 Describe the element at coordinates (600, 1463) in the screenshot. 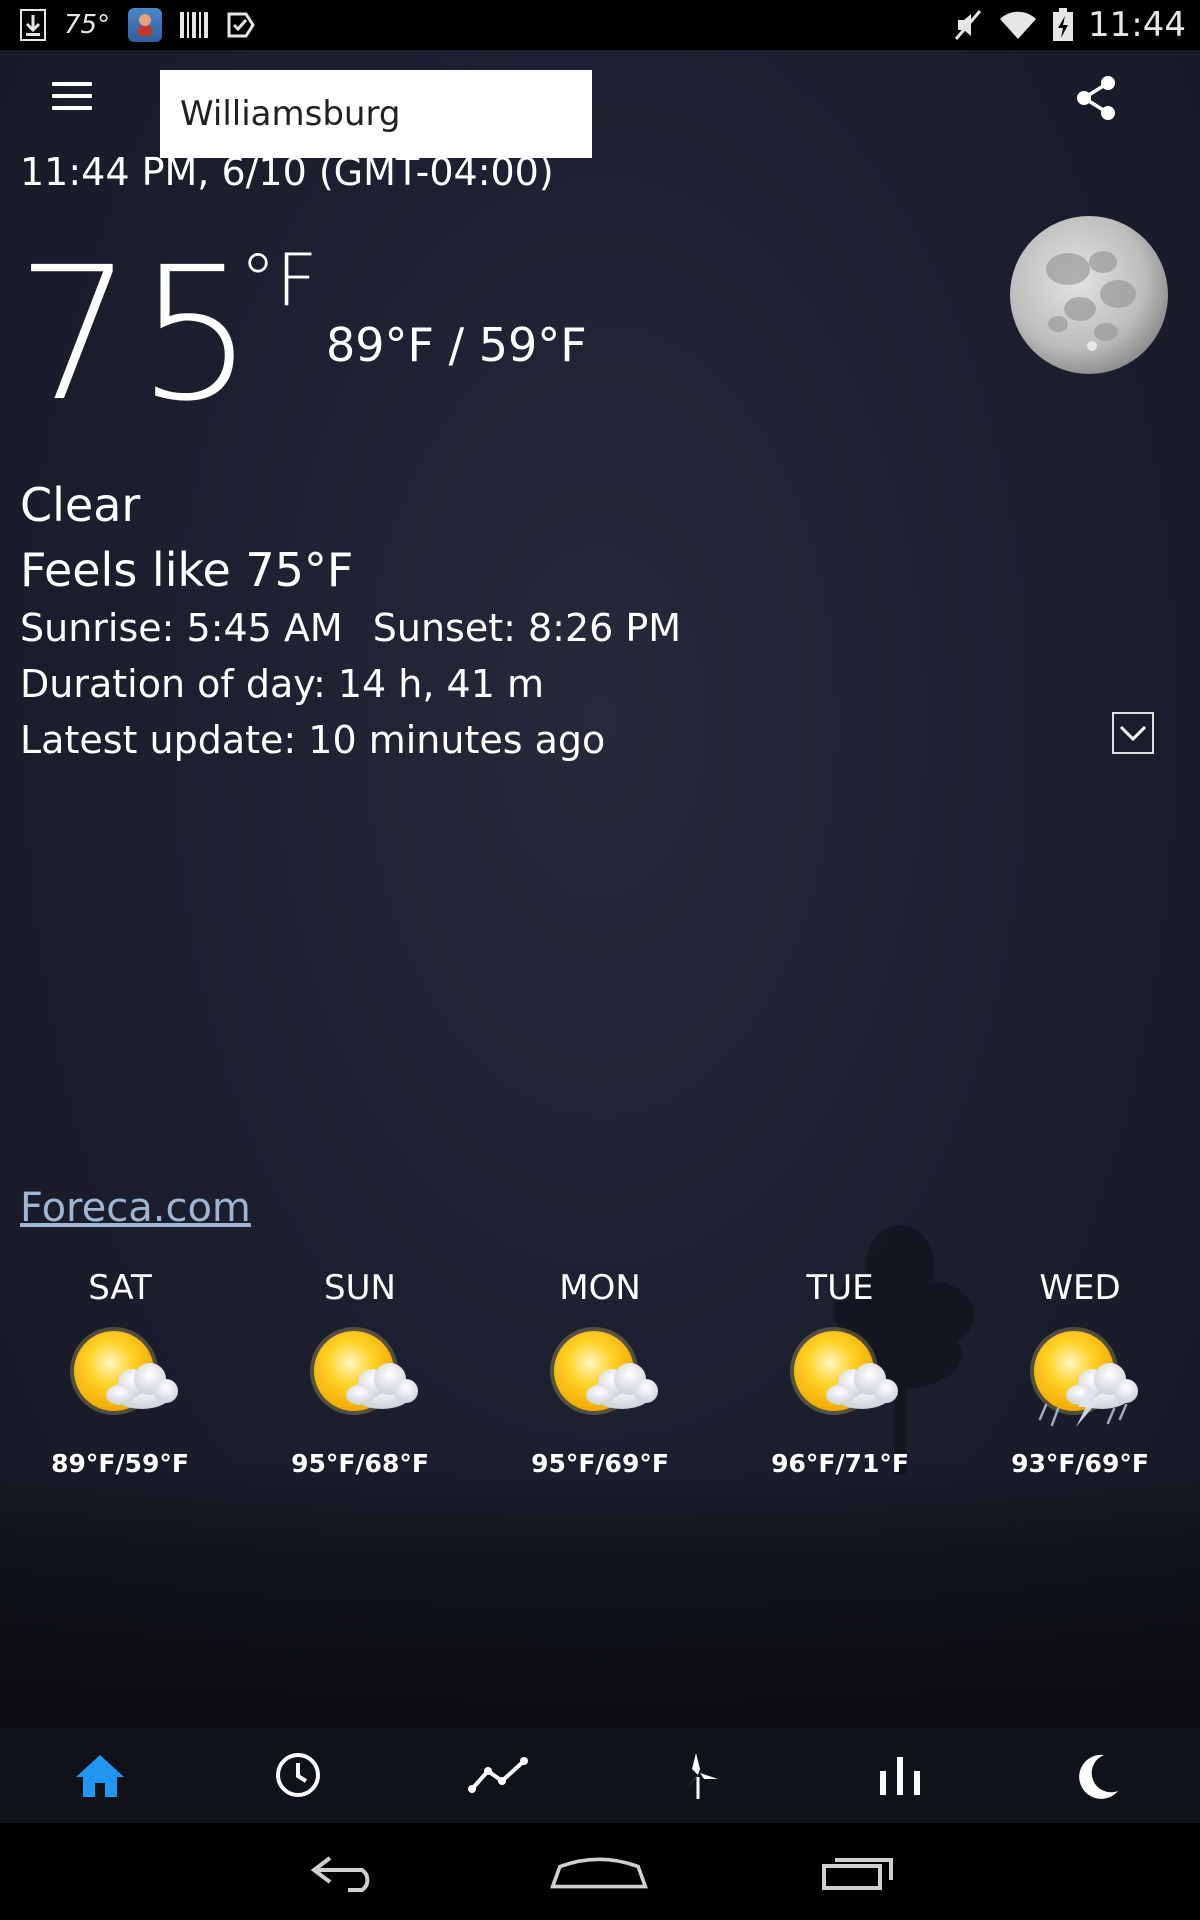

I see `forecast-temp-range: 95°F/69°F` at that location.